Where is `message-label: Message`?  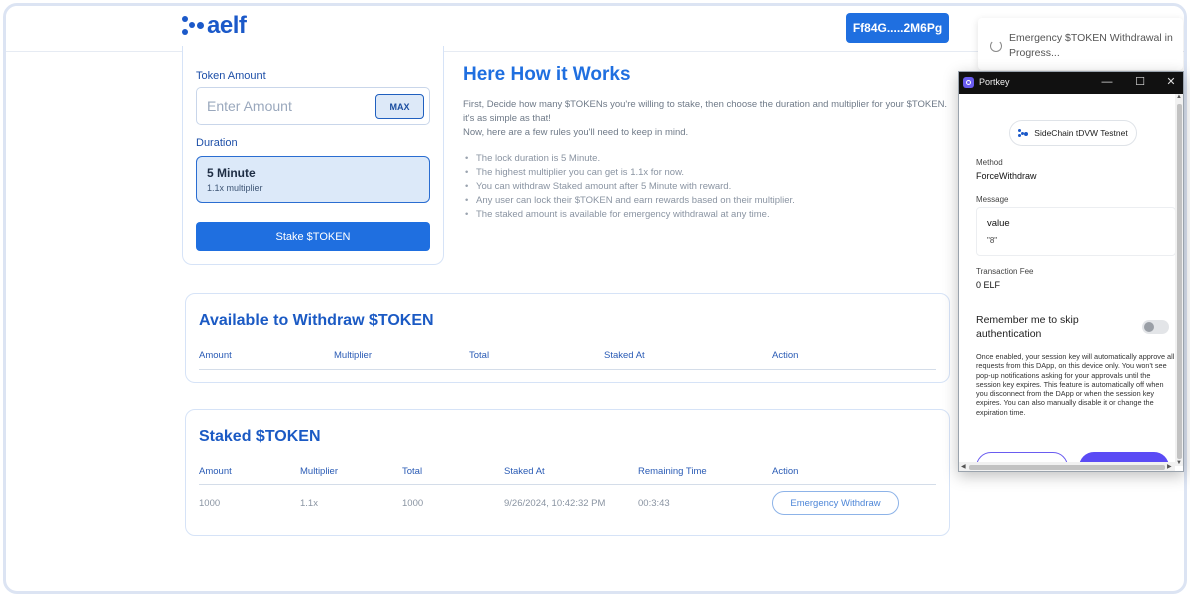
message-label: Message is located at coordinates (992, 199).